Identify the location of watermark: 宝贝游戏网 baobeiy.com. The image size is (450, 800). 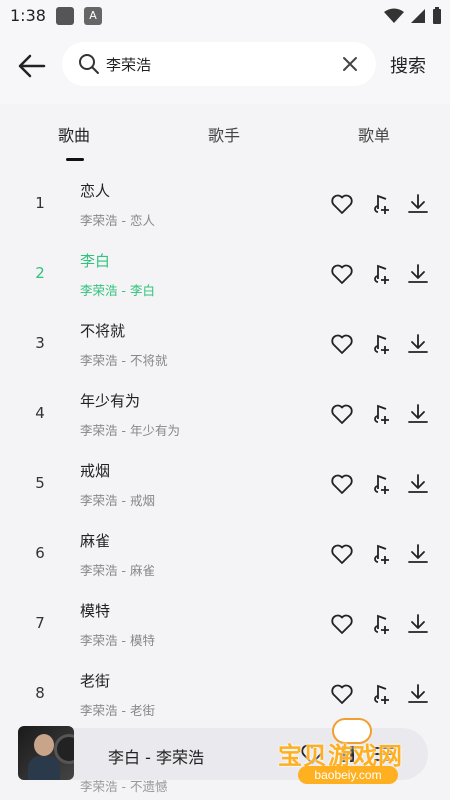
(358, 754).